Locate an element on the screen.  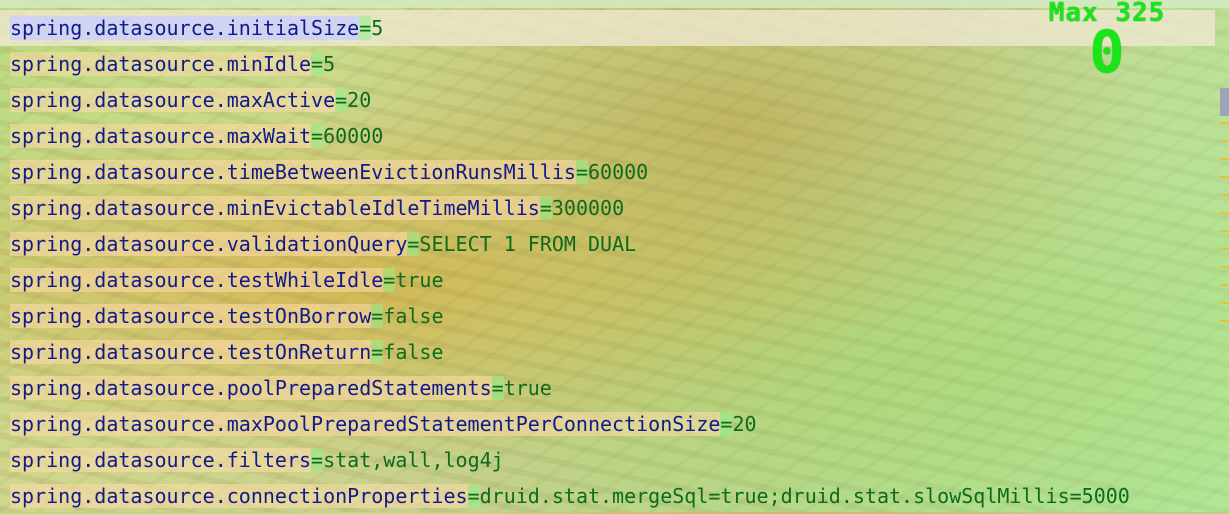
property-value: stat,wall,log4j is located at coordinates (413, 460).